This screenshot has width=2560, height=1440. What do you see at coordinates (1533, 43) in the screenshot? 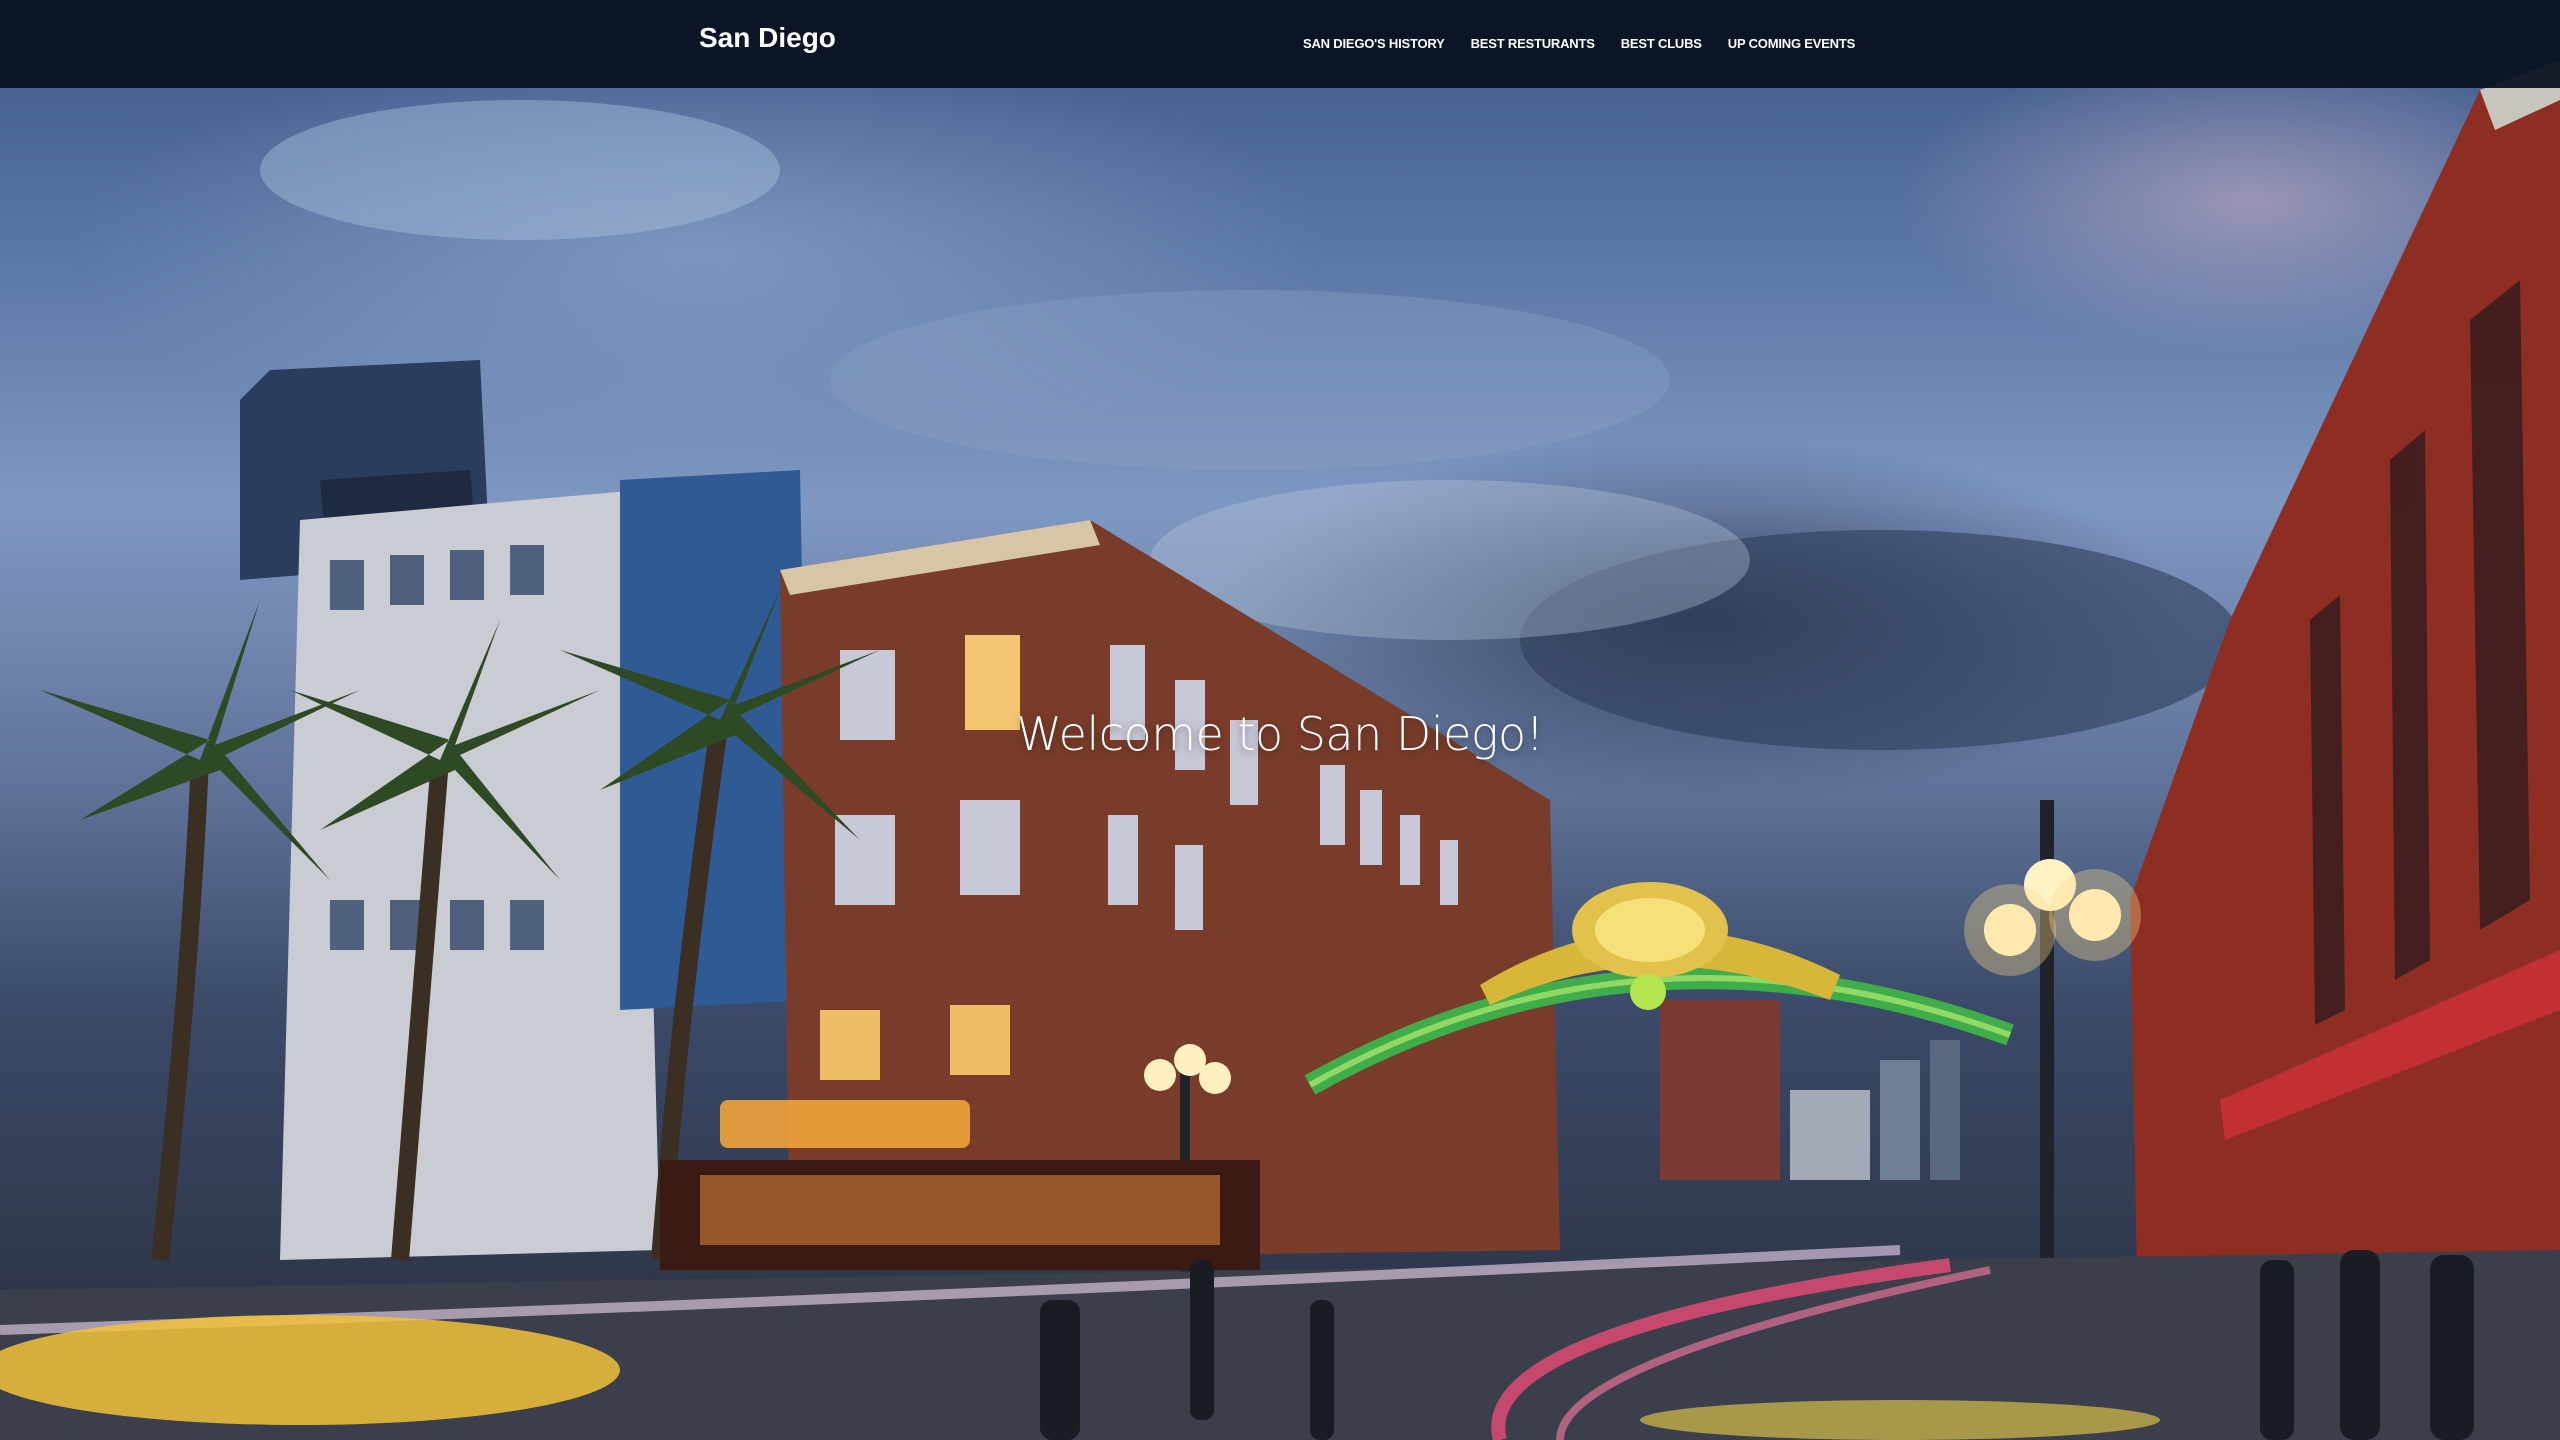
I see `nav-link-restaurants: BEST RESTURANTS` at bounding box center [1533, 43].